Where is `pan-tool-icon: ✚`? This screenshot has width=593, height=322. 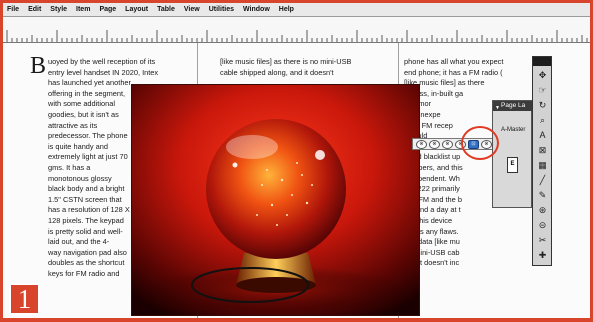 pan-tool-icon: ✚ is located at coordinates (542, 255).